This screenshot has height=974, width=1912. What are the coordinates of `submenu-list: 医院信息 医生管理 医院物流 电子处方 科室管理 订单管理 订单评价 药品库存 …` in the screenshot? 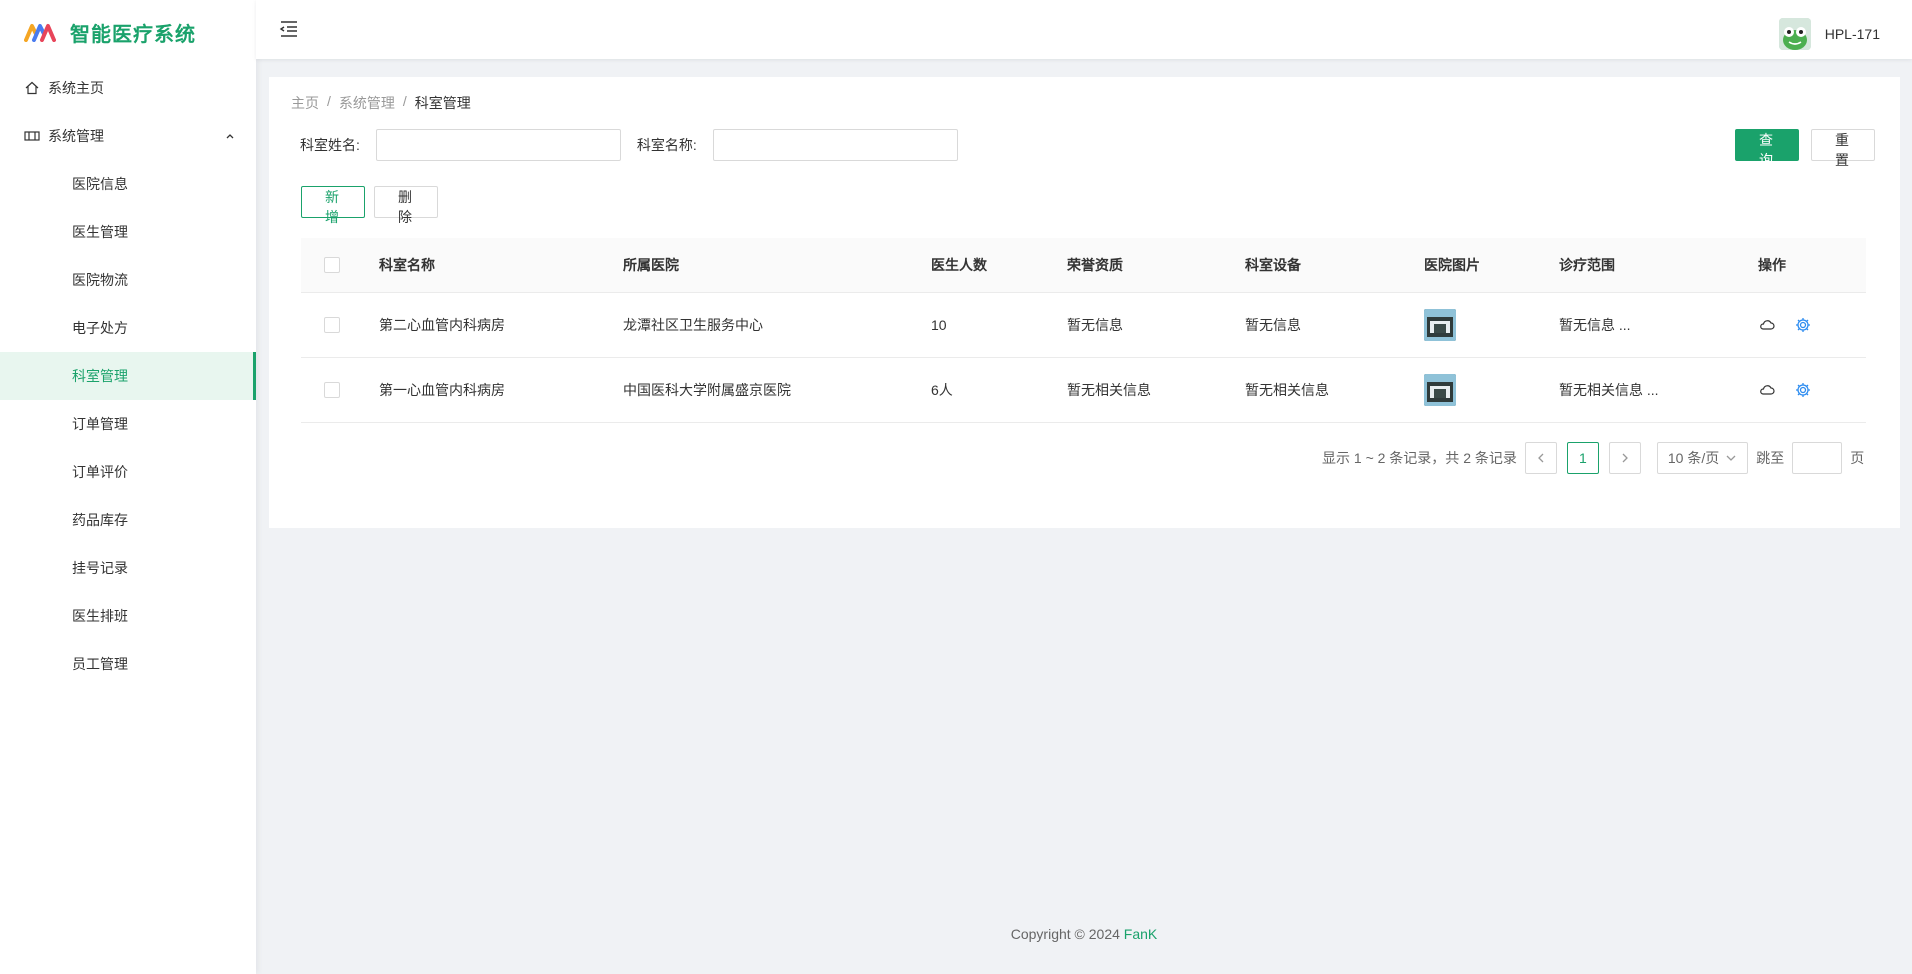 It's located at (128, 424).